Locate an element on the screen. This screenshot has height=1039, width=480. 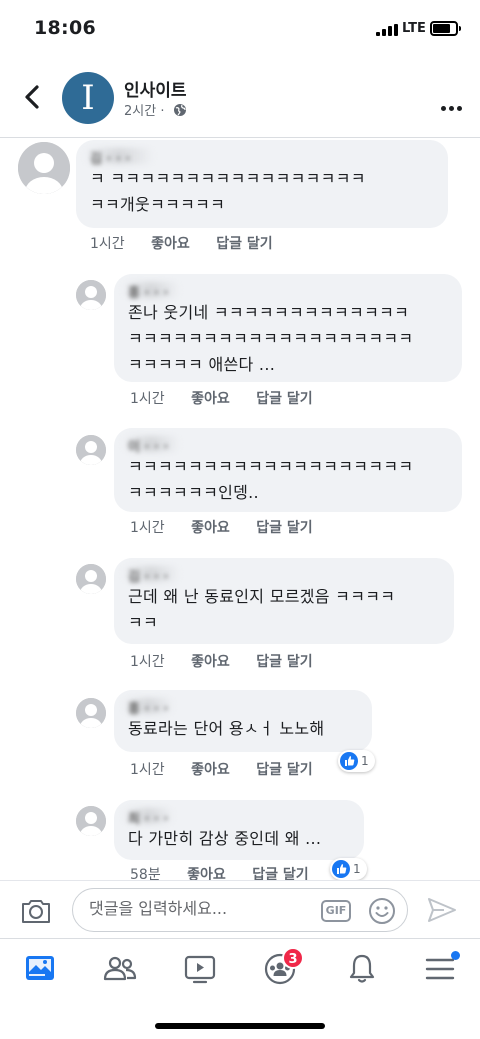
post-header: I 인사이트 2시간 · is located at coordinates (240, 99).